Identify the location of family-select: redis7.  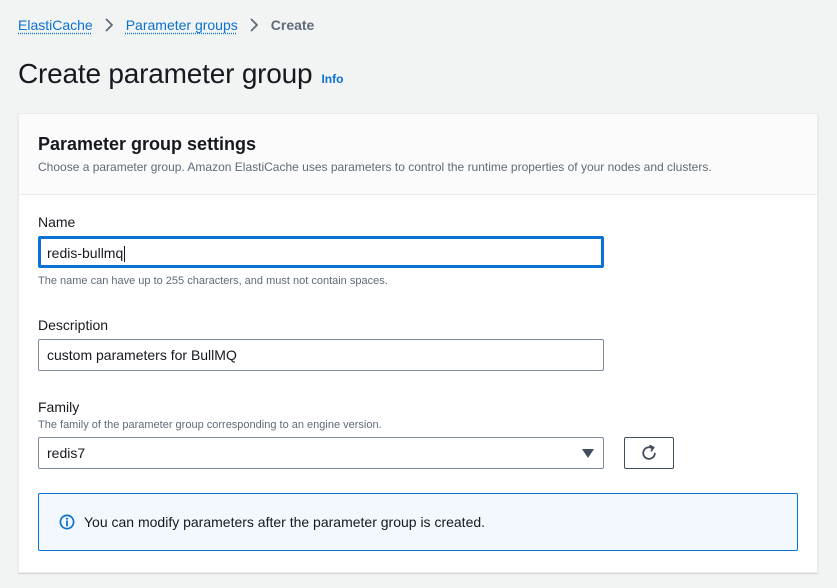
(321, 453).